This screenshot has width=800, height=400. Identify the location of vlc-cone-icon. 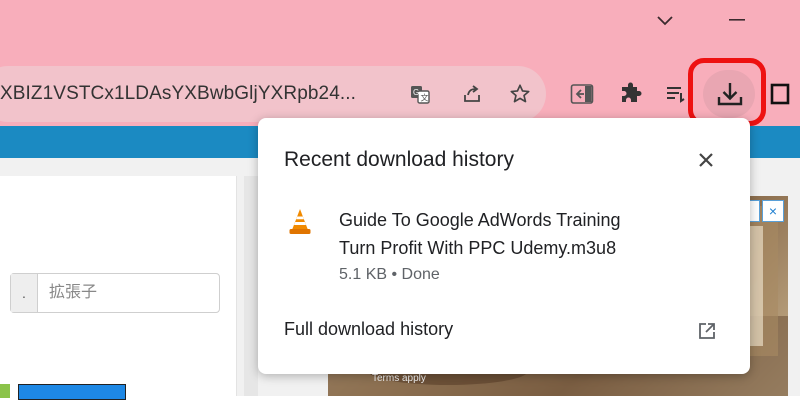
(300, 224).